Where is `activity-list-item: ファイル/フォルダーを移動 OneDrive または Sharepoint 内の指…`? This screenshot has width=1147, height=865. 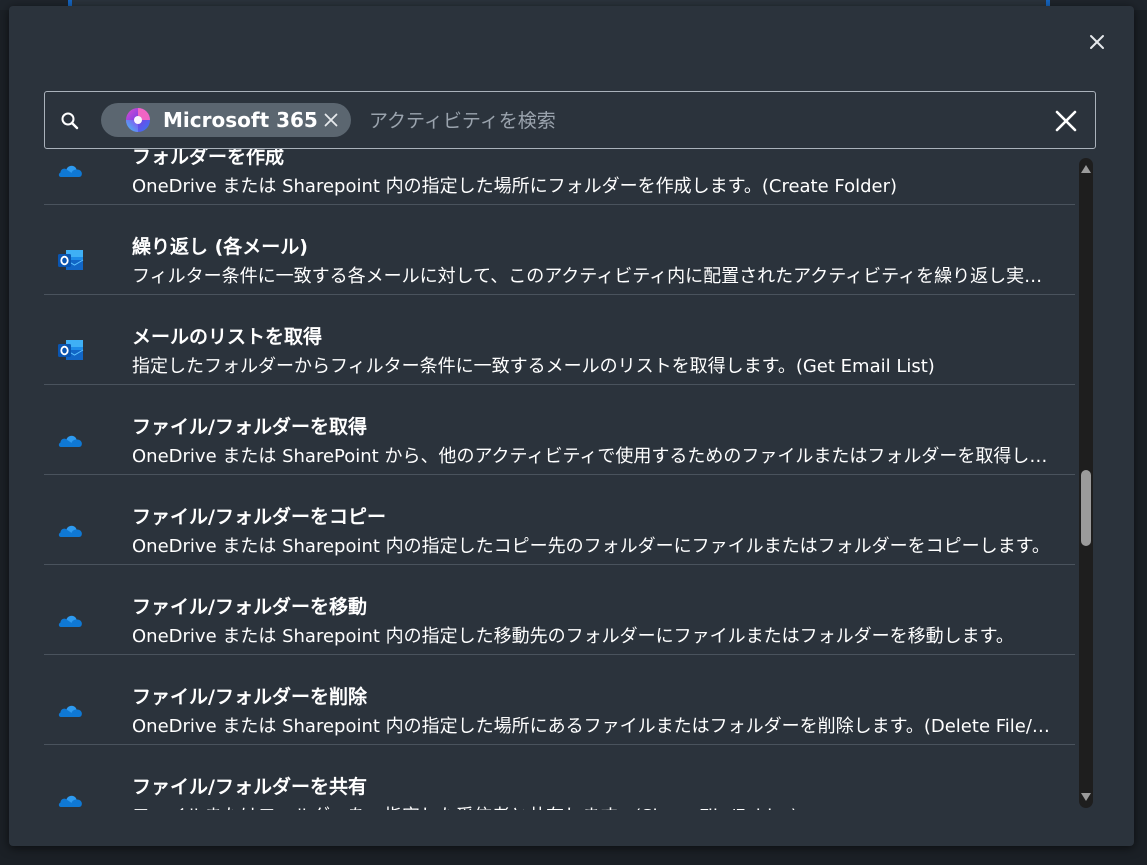 activity-list-item: ファイル/フォルダーを移動 OneDrive または Sharepoint 内の指… is located at coordinates (559, 610).